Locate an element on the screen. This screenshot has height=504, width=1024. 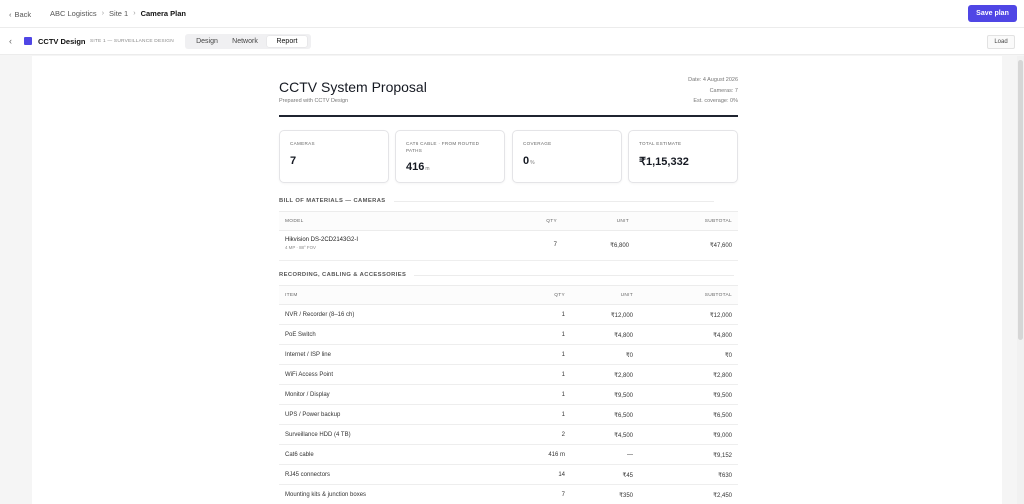
table-row: RJ45 connectors 14 ₹45 ₹630 is located at coordinates (508, 475).